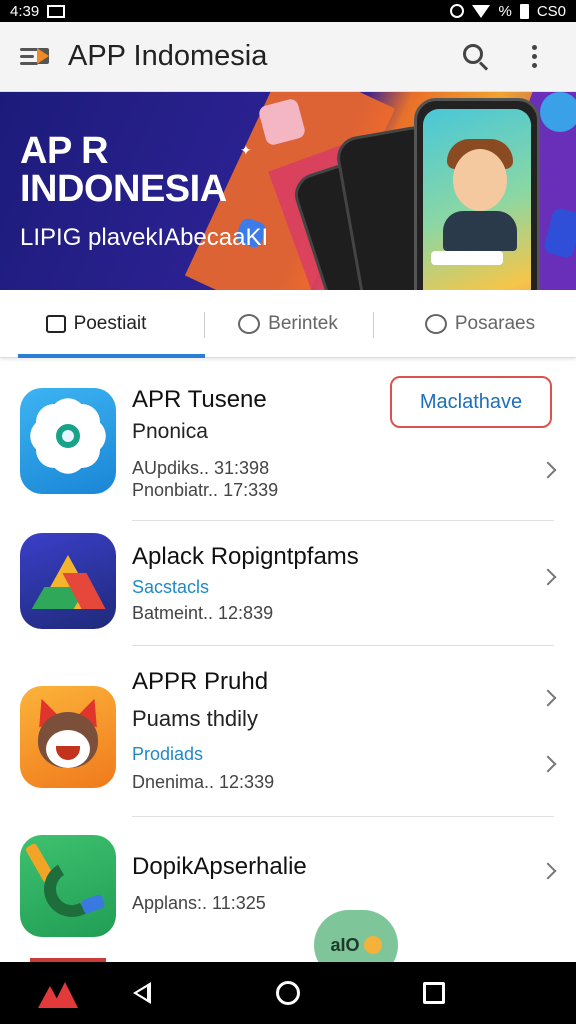 The width and height of the screenshot is (576, 1024). Describe the element at coordinates (471, 402) in the screenshot. I see `install-button: Maclathave` at that location.